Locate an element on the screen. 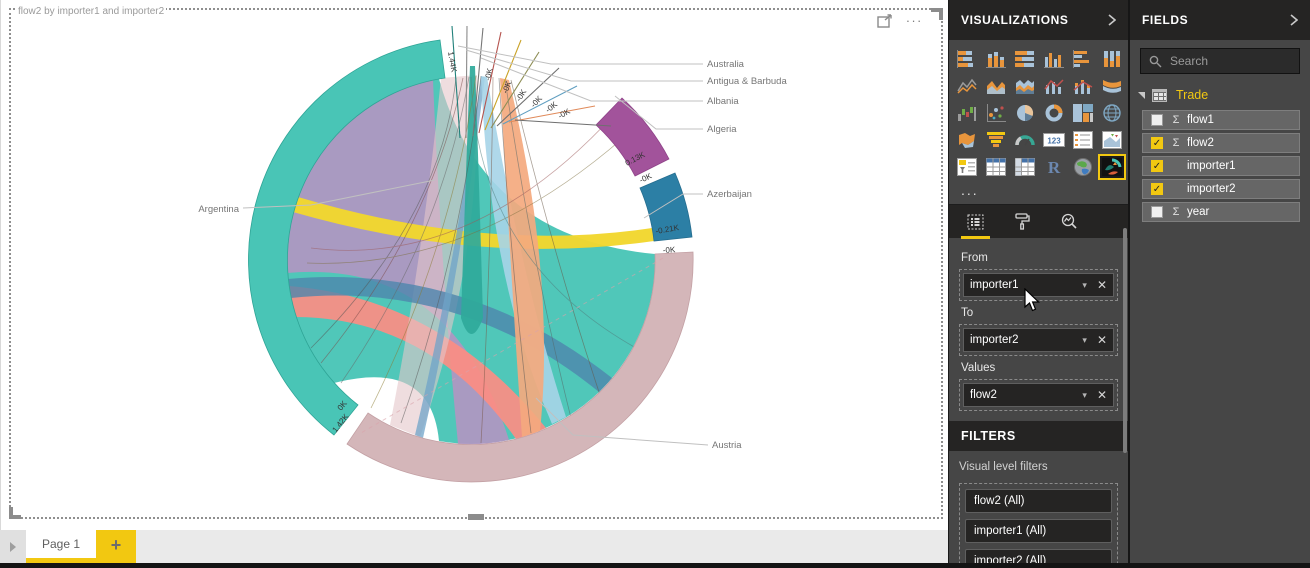 This screenshot has height=568, width=1310. viz-icon-pie-chart is located at coordinates (1025, 113).